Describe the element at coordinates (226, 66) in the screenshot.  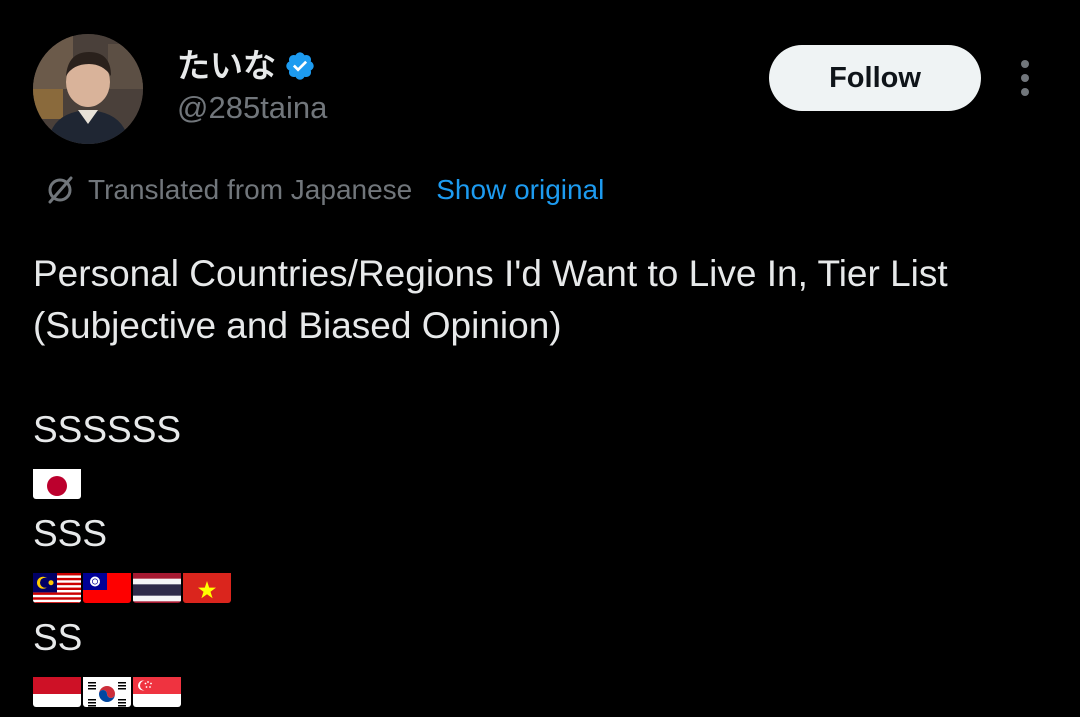
I see `display-name: たいな` at that location.